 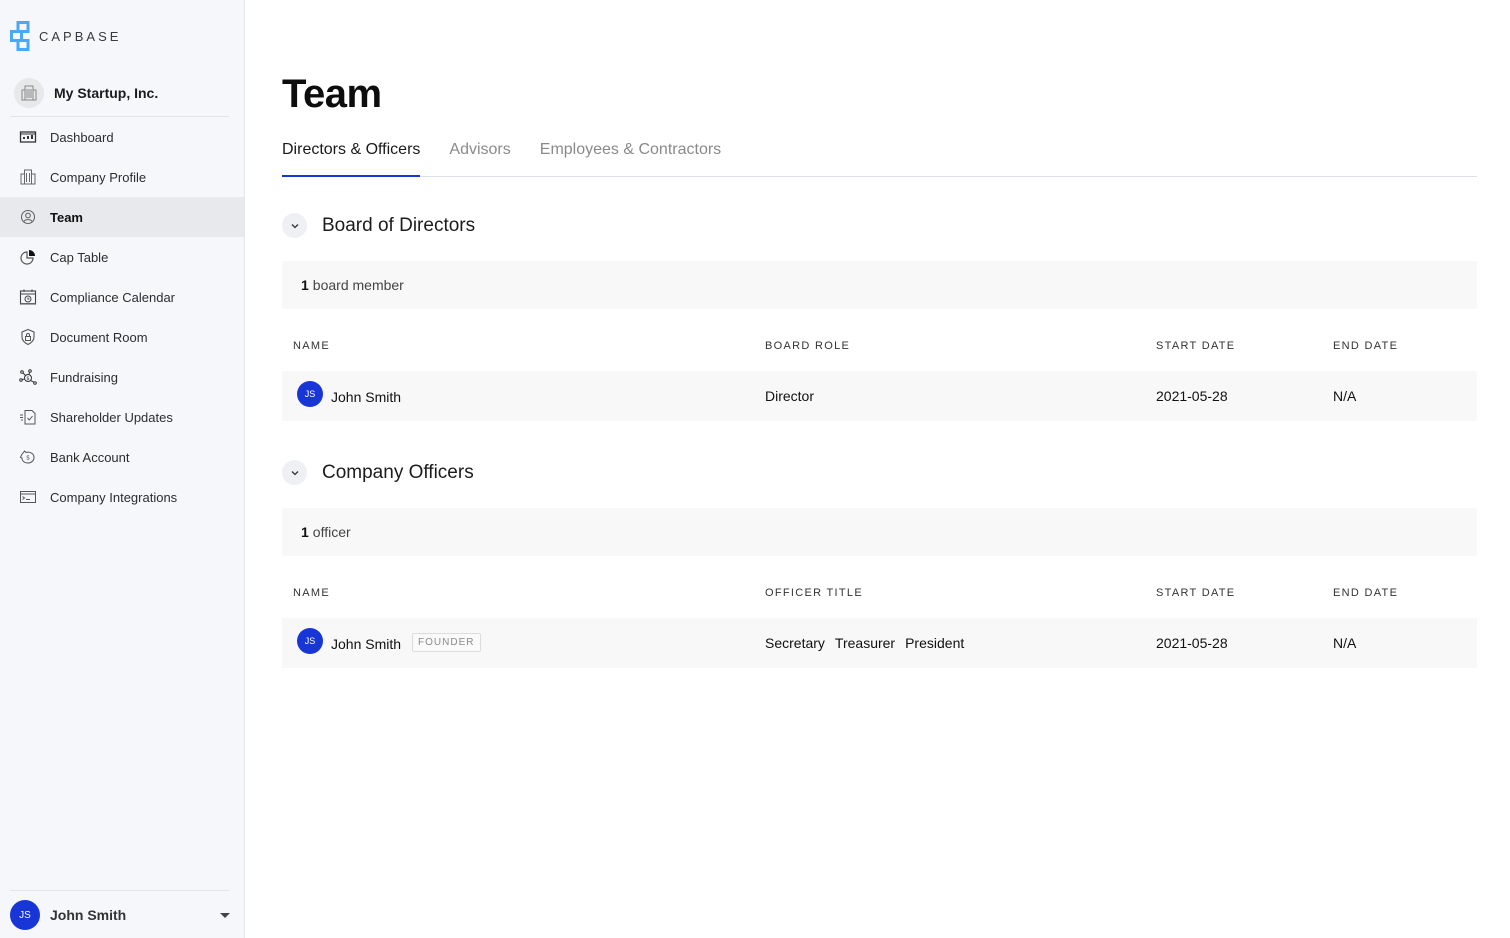 What do you see at coordinates (879, 532) in the screenshot?
I see `officers-count: 1 officer` at bounding box center [879, 532].